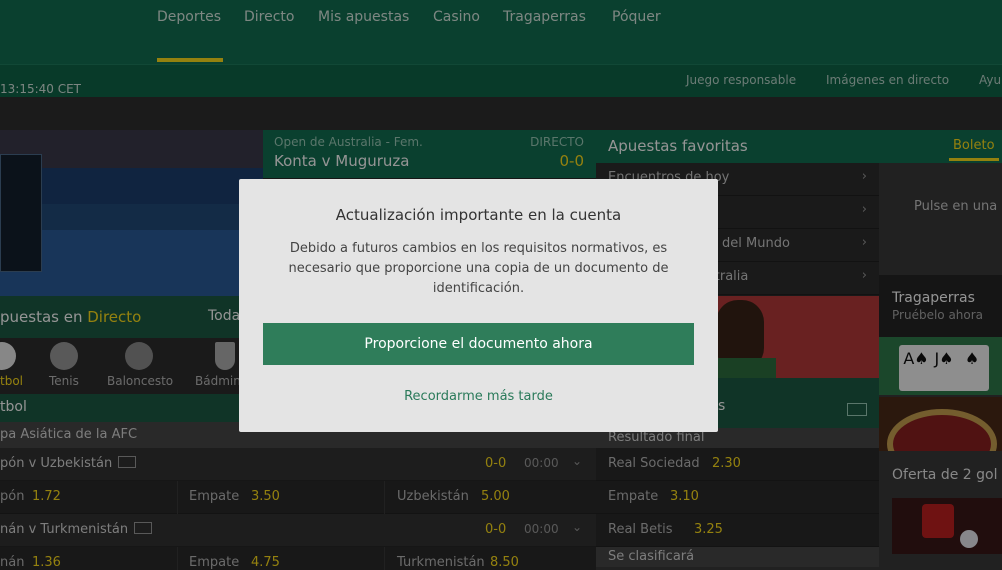 The image size is (1002, 570). Describe the element at coordinates (478, 215) in the screenshot. I see `modal-title: Actualización importante en la cuenta` at that location.